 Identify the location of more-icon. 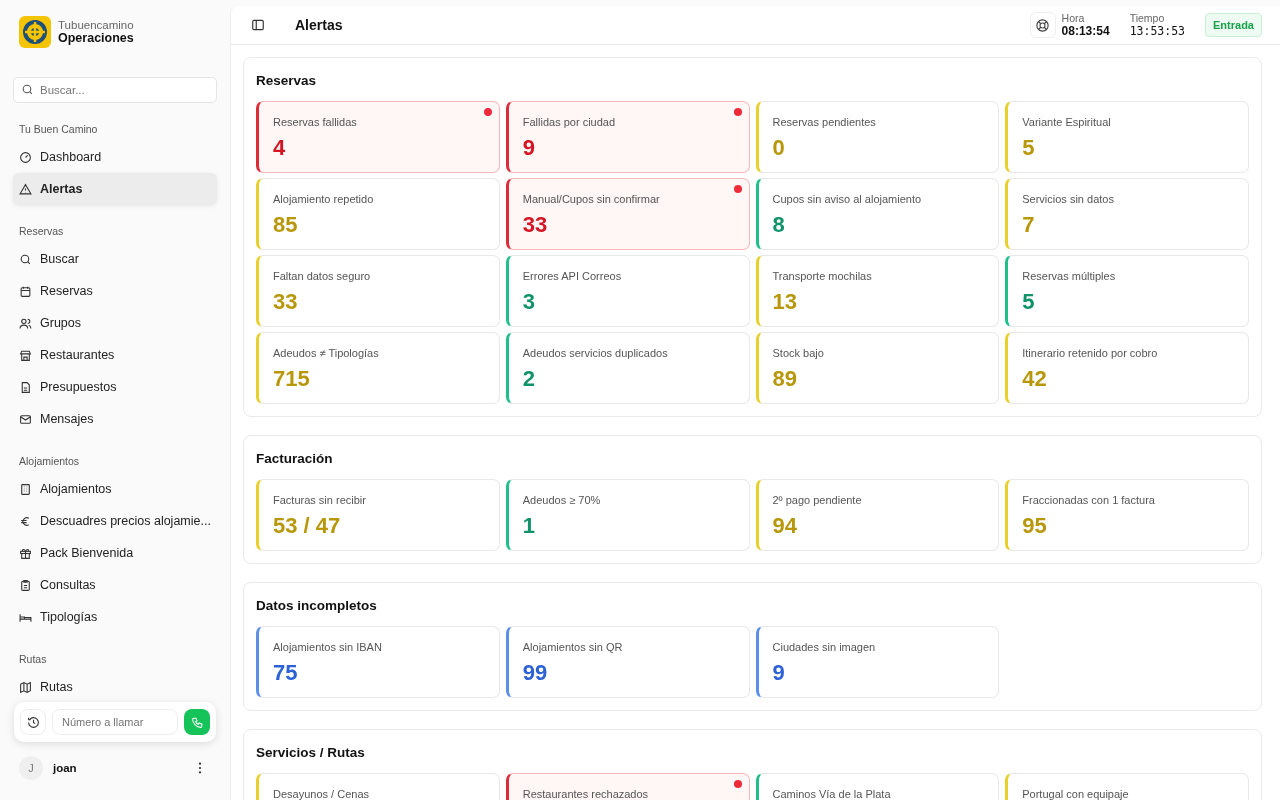
(200, 768).